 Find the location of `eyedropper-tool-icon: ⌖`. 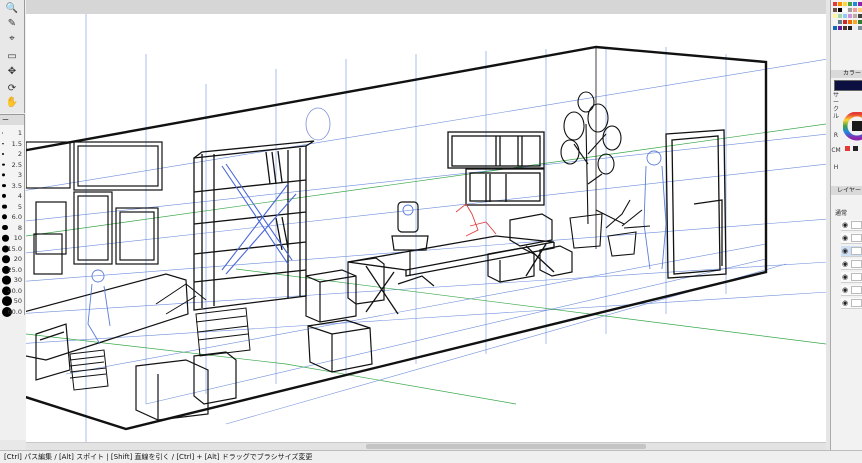

eyedropper-tool-icon: ⌖ is located at coordinates (12, 39).